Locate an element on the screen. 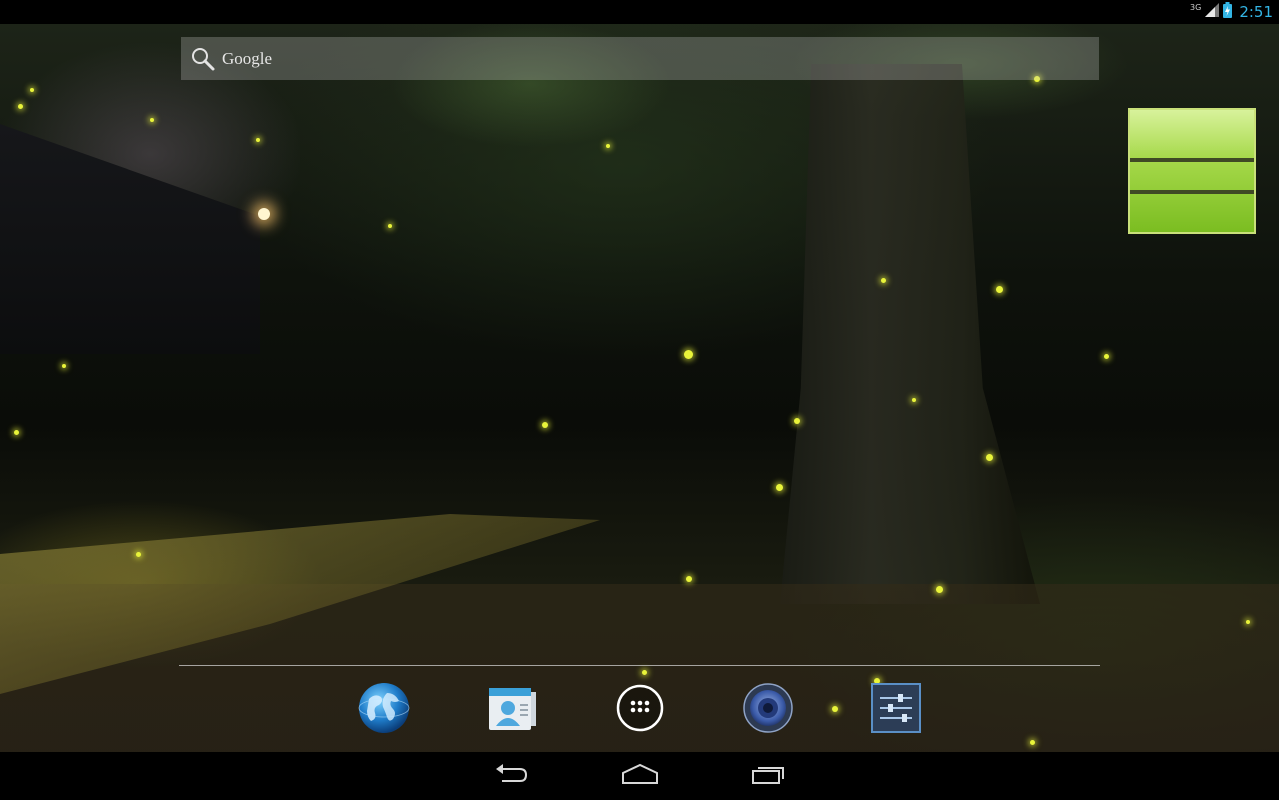 The width and height of the screenshot is (1279, 800). home-icon is located at coordinates (640, 776).